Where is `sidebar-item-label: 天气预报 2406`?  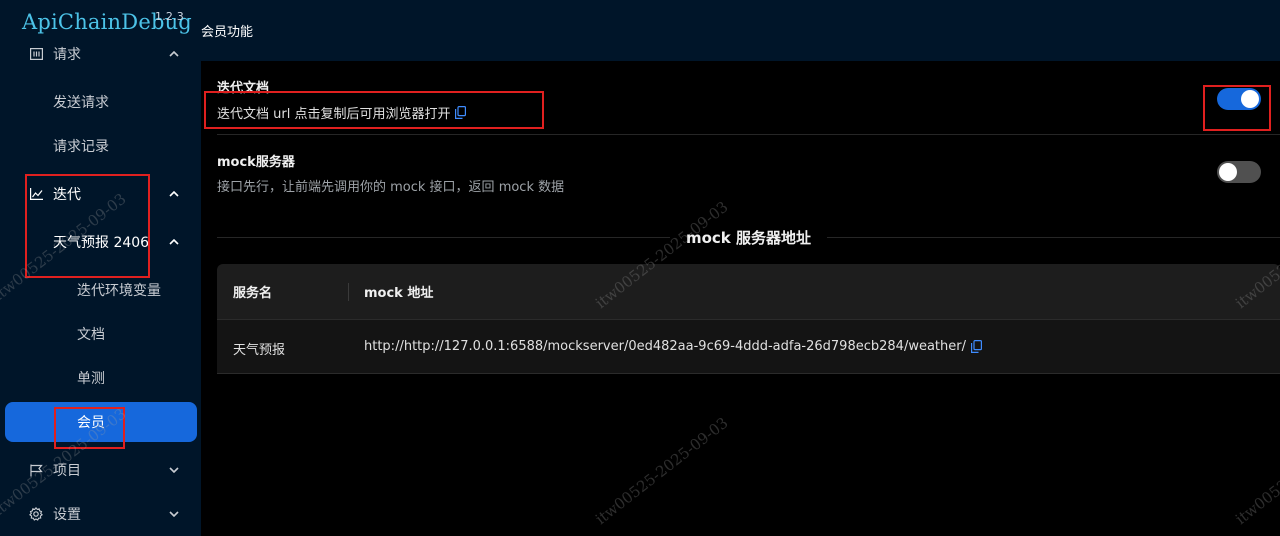
sidebar-item-label: 天气预报 2406 is located at coordinates (101, 243).